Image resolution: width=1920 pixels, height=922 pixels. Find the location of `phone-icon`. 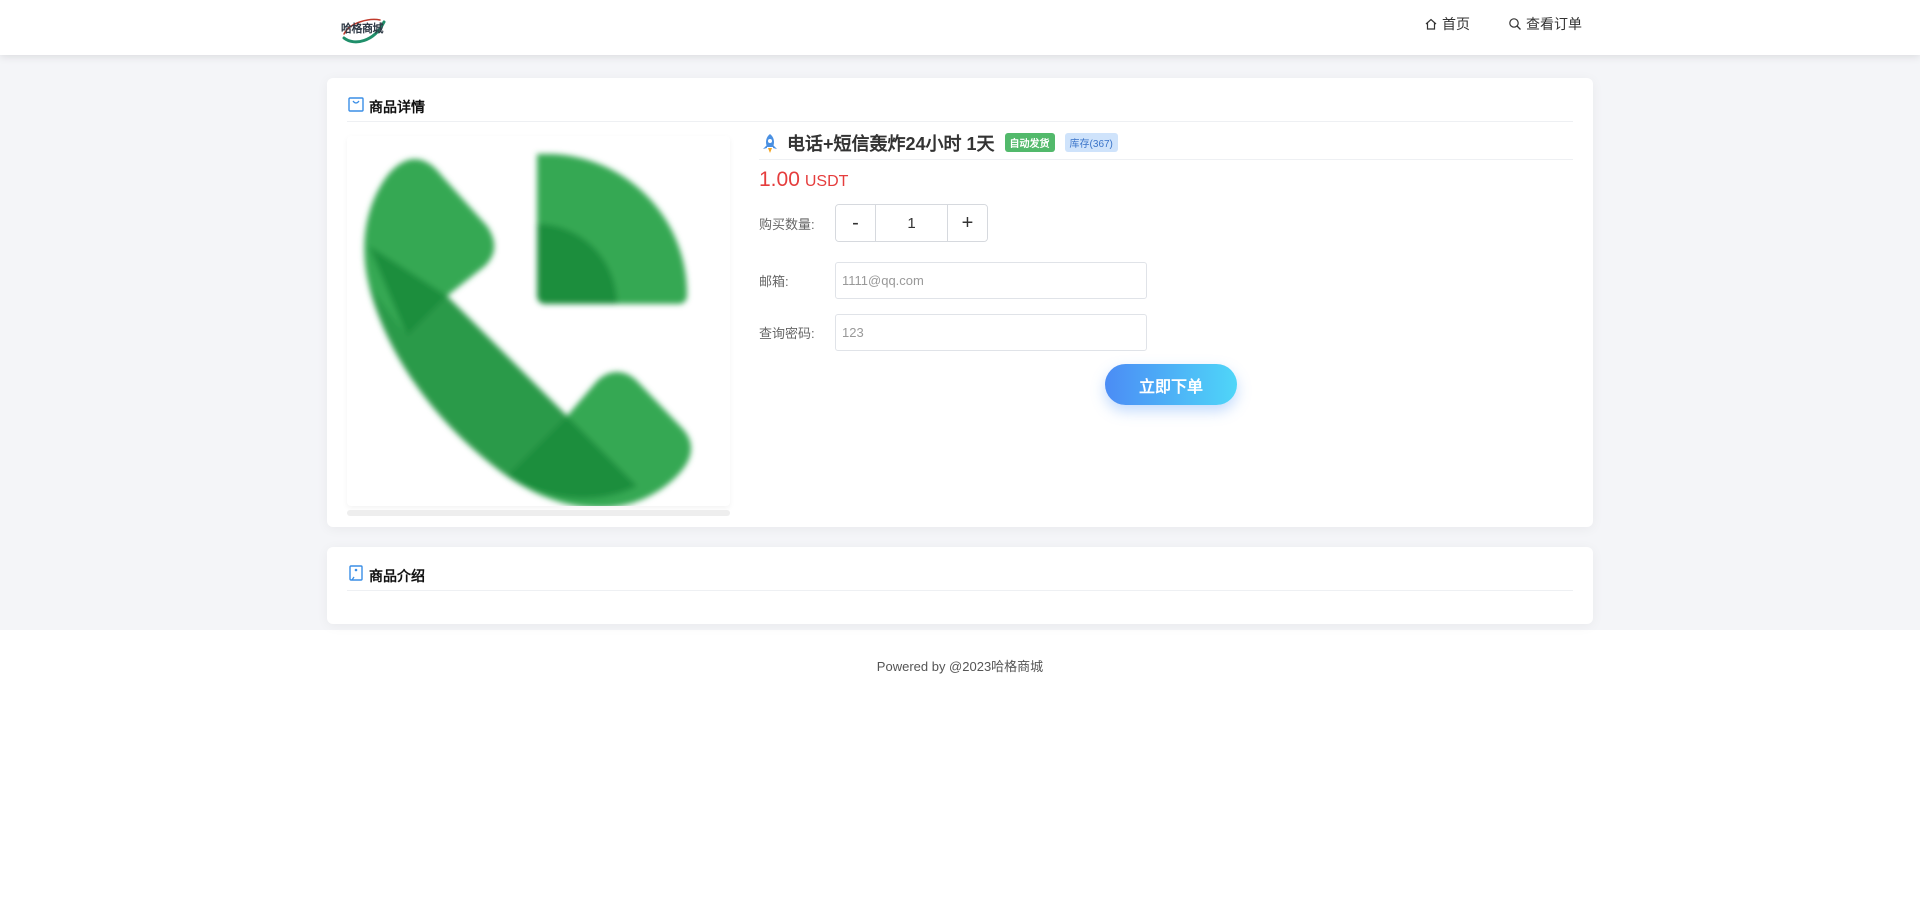

phone-icon is located at coordinates (527, 330).